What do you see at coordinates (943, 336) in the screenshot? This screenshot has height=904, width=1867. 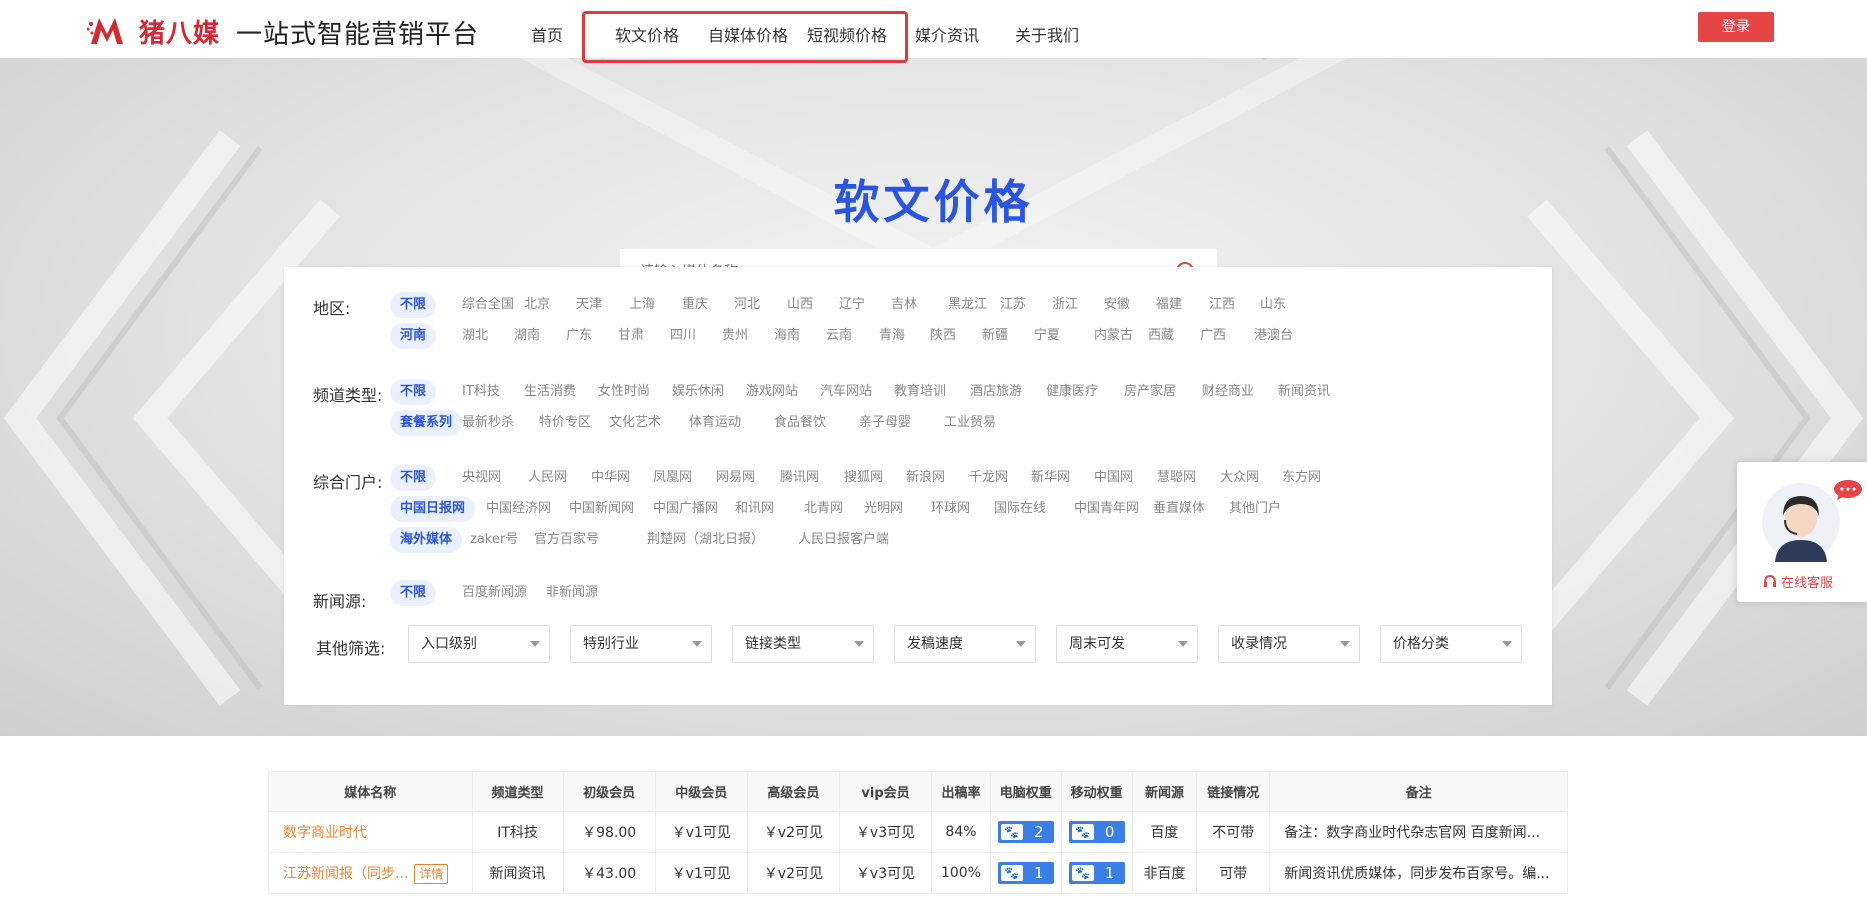 I see `filter-option: 陕西` at bounding box center [943, 336].